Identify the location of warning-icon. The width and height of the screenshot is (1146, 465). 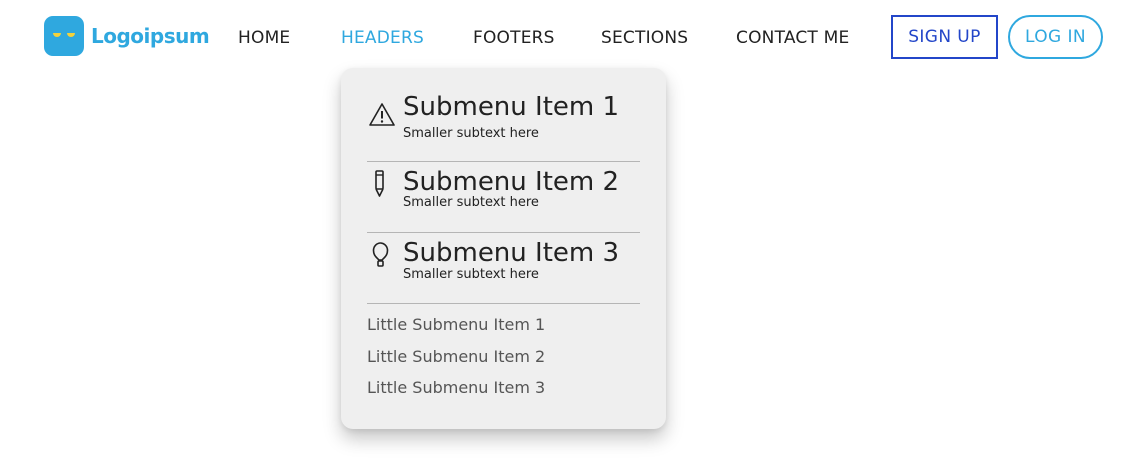
(382, 114).